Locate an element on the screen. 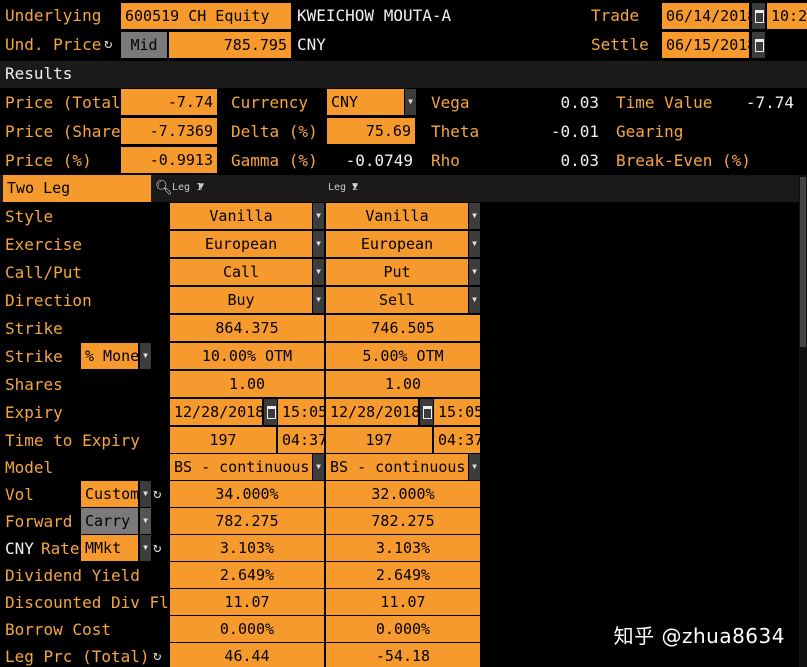 The width and height of the screenshot is (807, 667). leg2-shares-input: 1.00 is located at coordinates (403, 384).